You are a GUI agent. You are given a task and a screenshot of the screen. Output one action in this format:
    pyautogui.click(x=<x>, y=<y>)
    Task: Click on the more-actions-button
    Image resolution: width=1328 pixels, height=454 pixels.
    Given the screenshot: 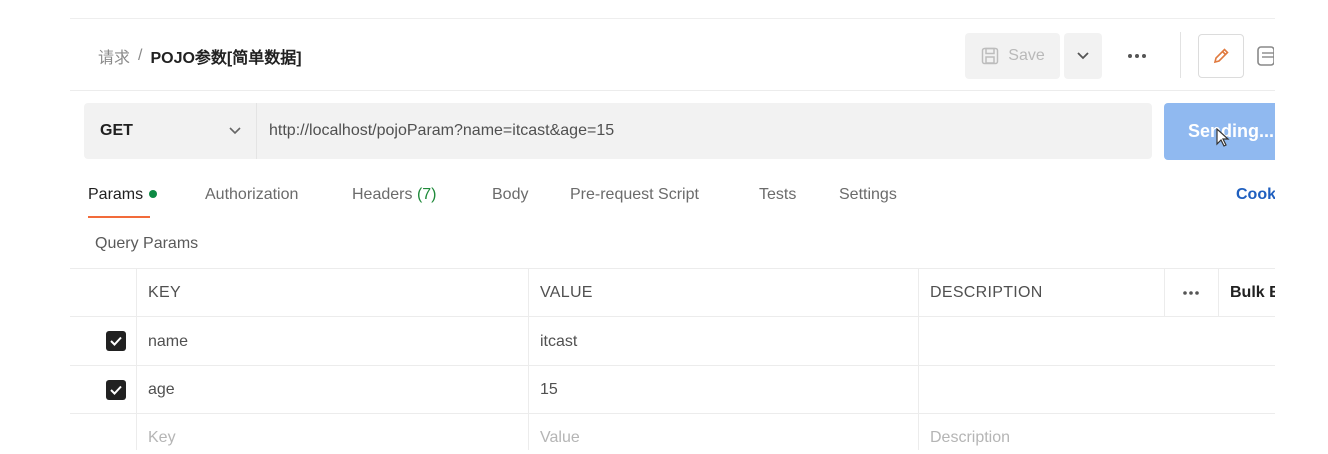 What is the action you would take?
    pyautogui.click(x=1137, y=56)
    